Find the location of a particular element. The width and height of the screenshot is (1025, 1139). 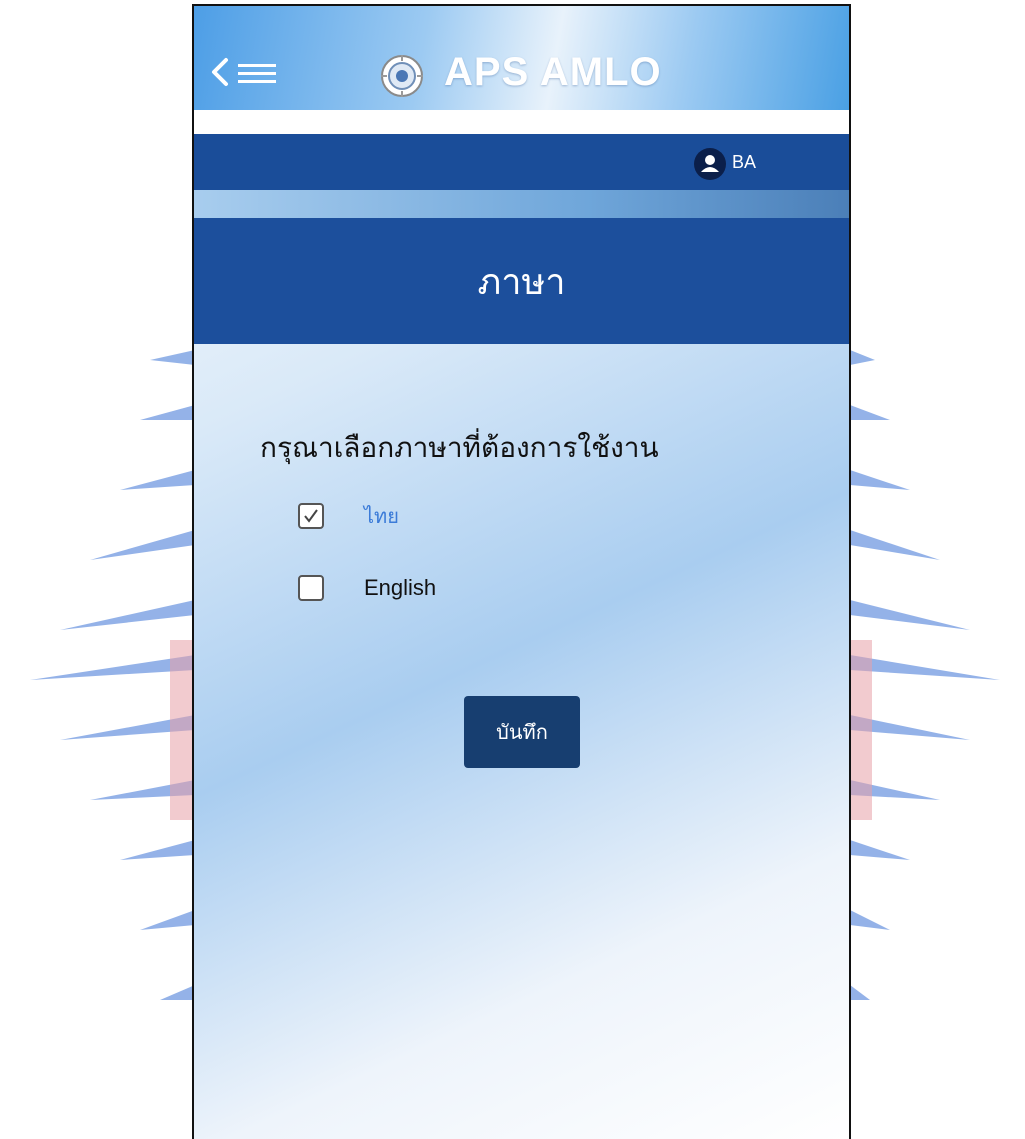

page-title: ภาษา is located at coordinates (521, 282).